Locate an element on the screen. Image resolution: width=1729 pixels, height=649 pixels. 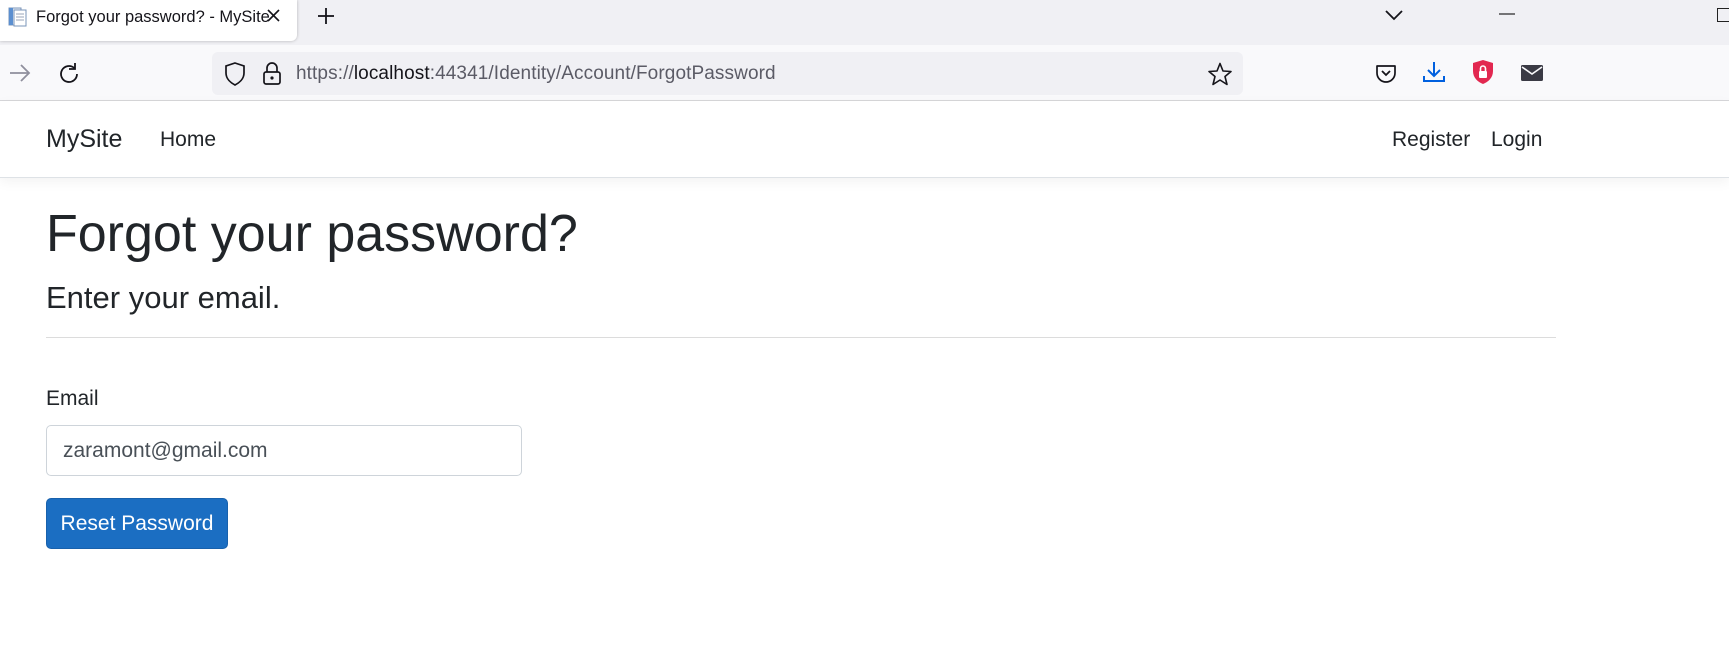
nav-link-register: Register is located at coordinates (1431, 140).